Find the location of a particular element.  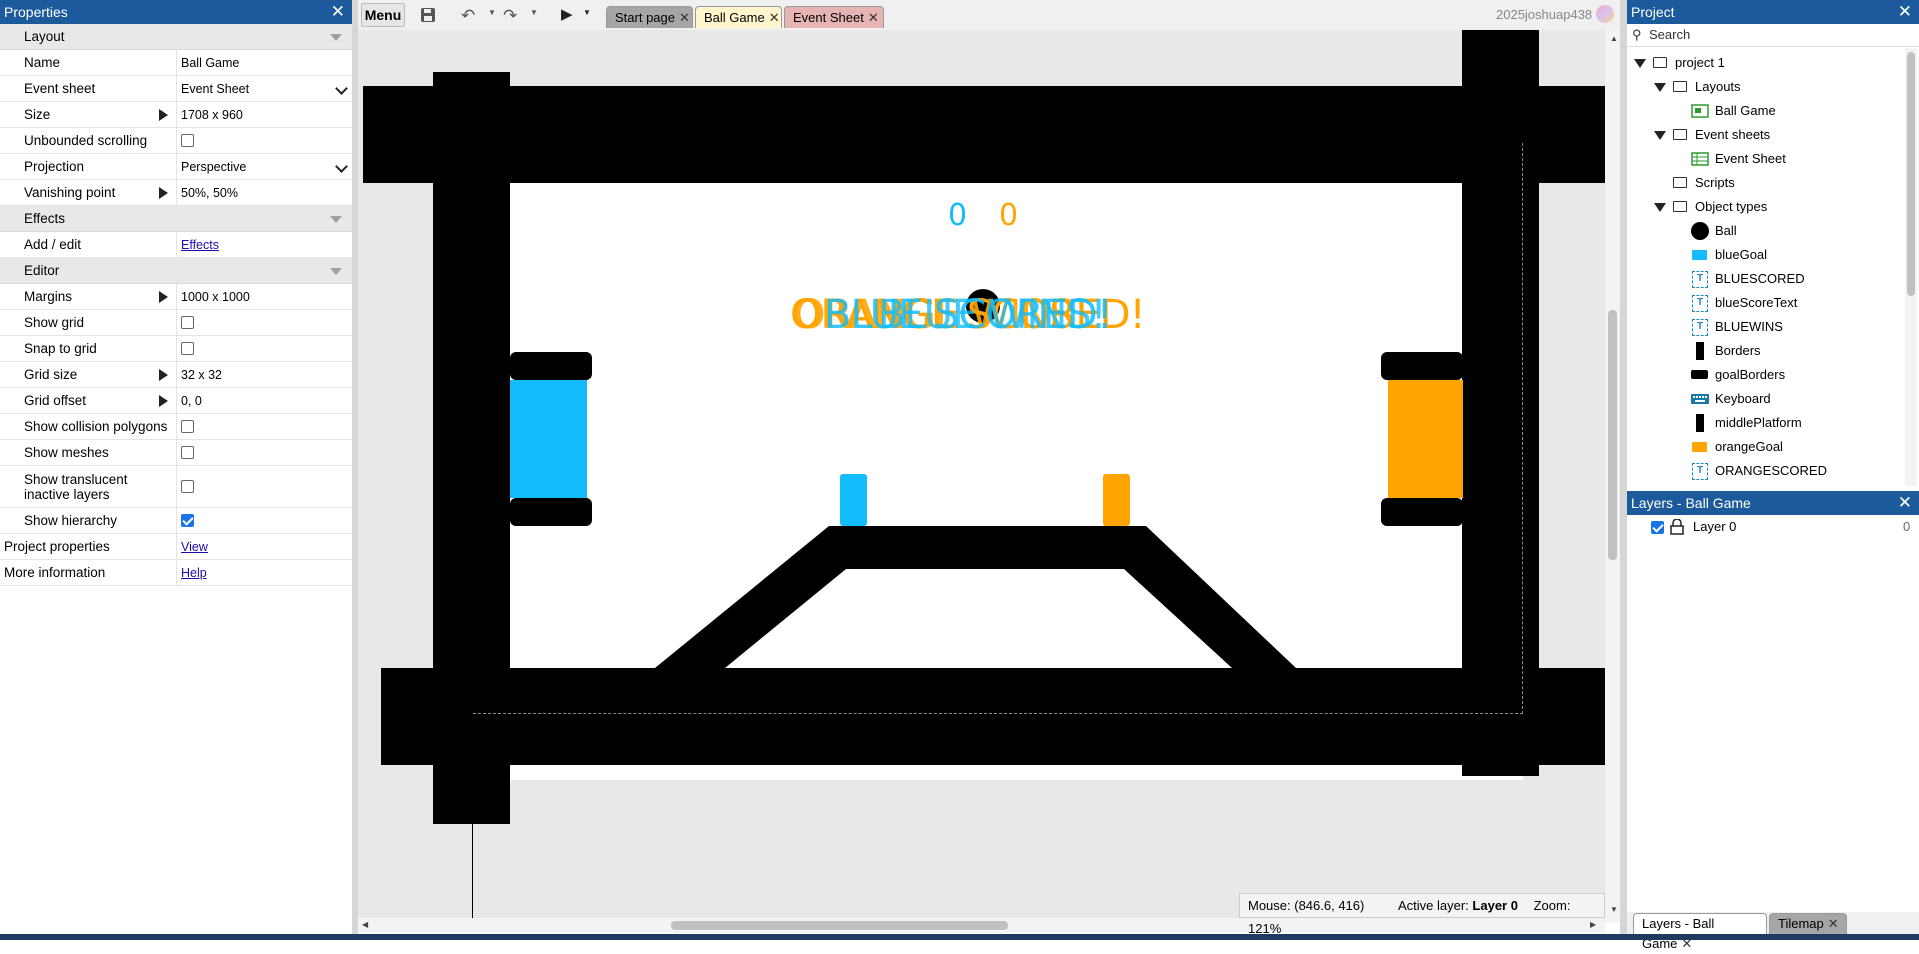

play-dropdown-icon: ▼ is located at coordinates (587, 12).